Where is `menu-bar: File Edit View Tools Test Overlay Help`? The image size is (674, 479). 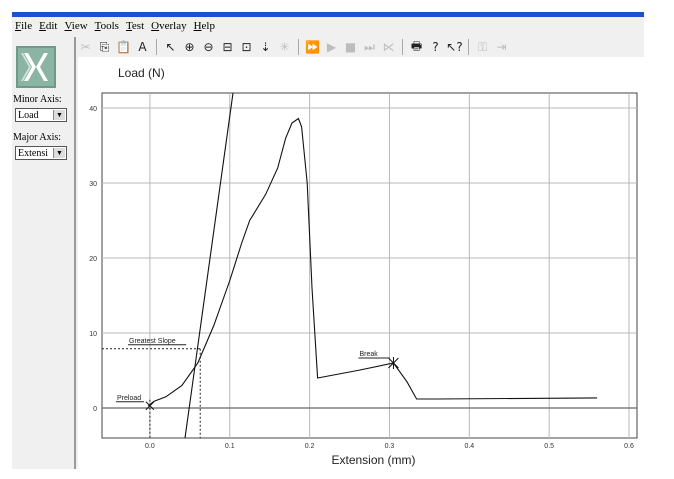 menu-bar: File Edit View Tools Test Overlay Help is located at coordinates (328, 26).